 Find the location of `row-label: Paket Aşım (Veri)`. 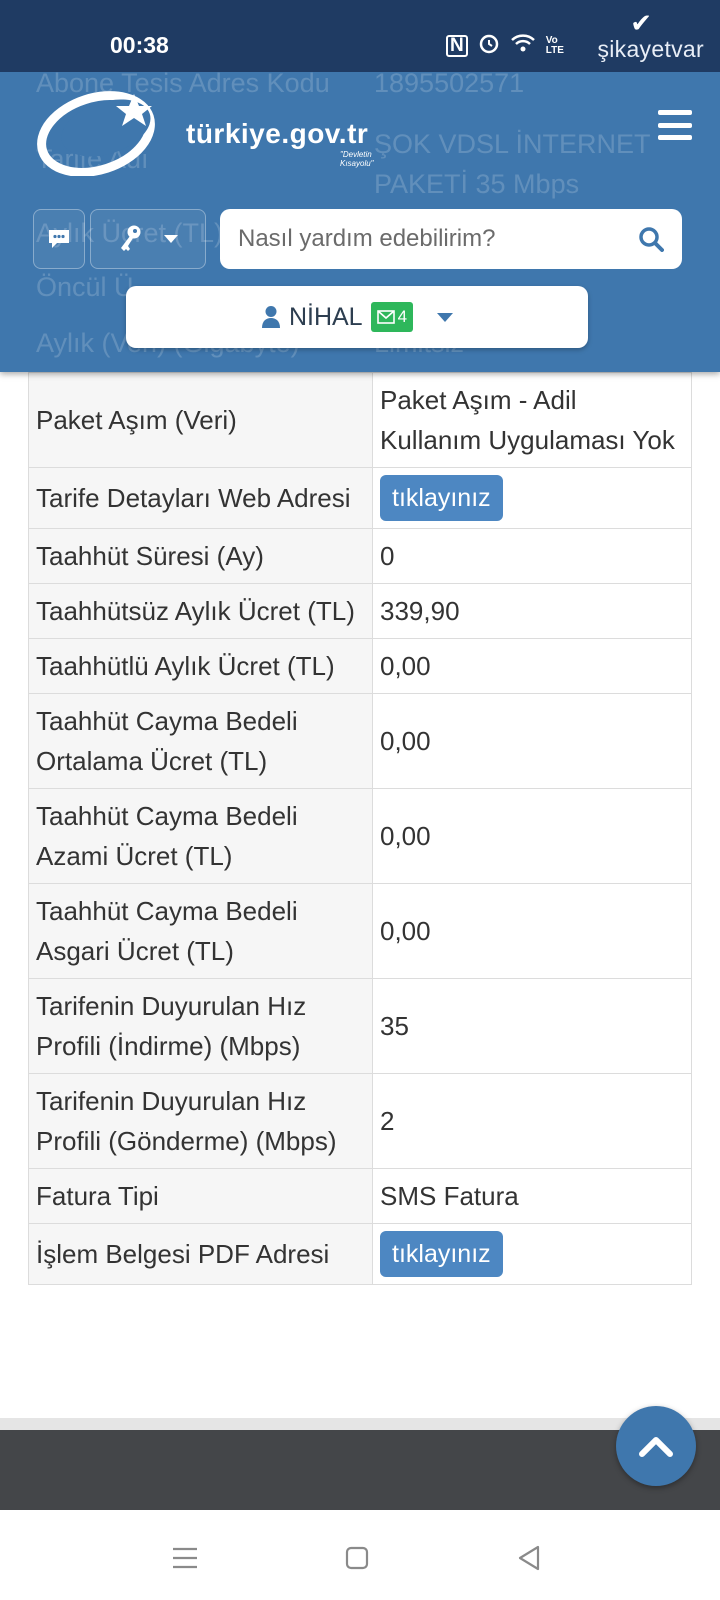

row-label: Paket Aşım (Veri) is located at coordinates (200, 420).